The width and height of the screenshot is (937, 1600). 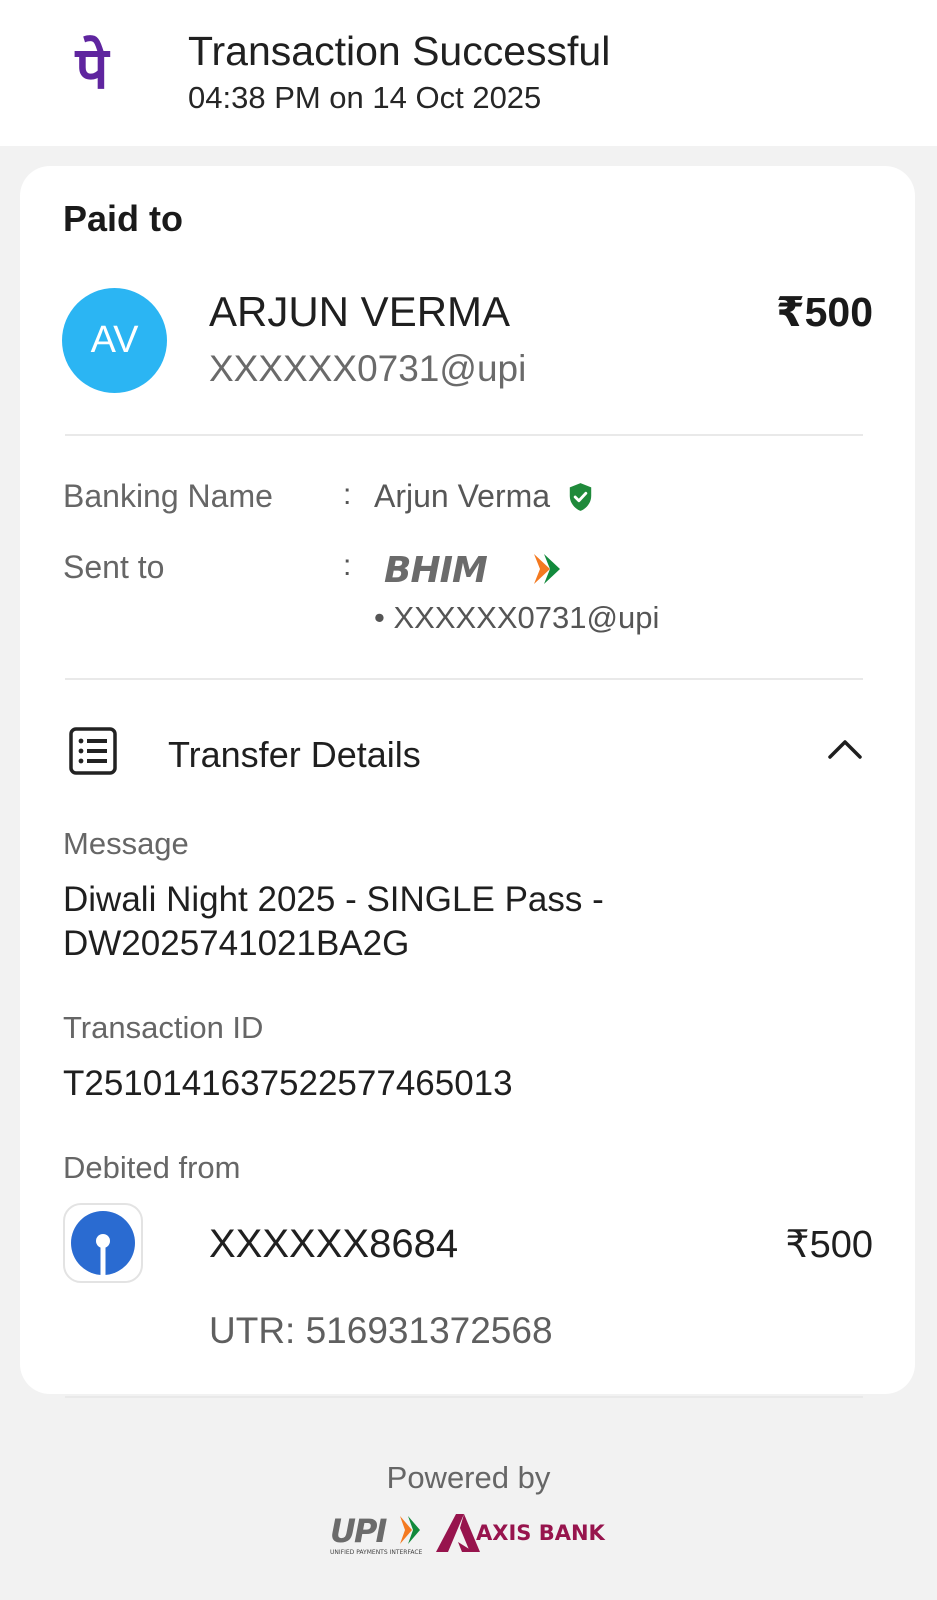 What do you see at coordinates (333, 899) in the screenshot?
I see `message-line-1: Diwali Night 2025 - SINGLE Pass -` at bounding box center [333, 899].